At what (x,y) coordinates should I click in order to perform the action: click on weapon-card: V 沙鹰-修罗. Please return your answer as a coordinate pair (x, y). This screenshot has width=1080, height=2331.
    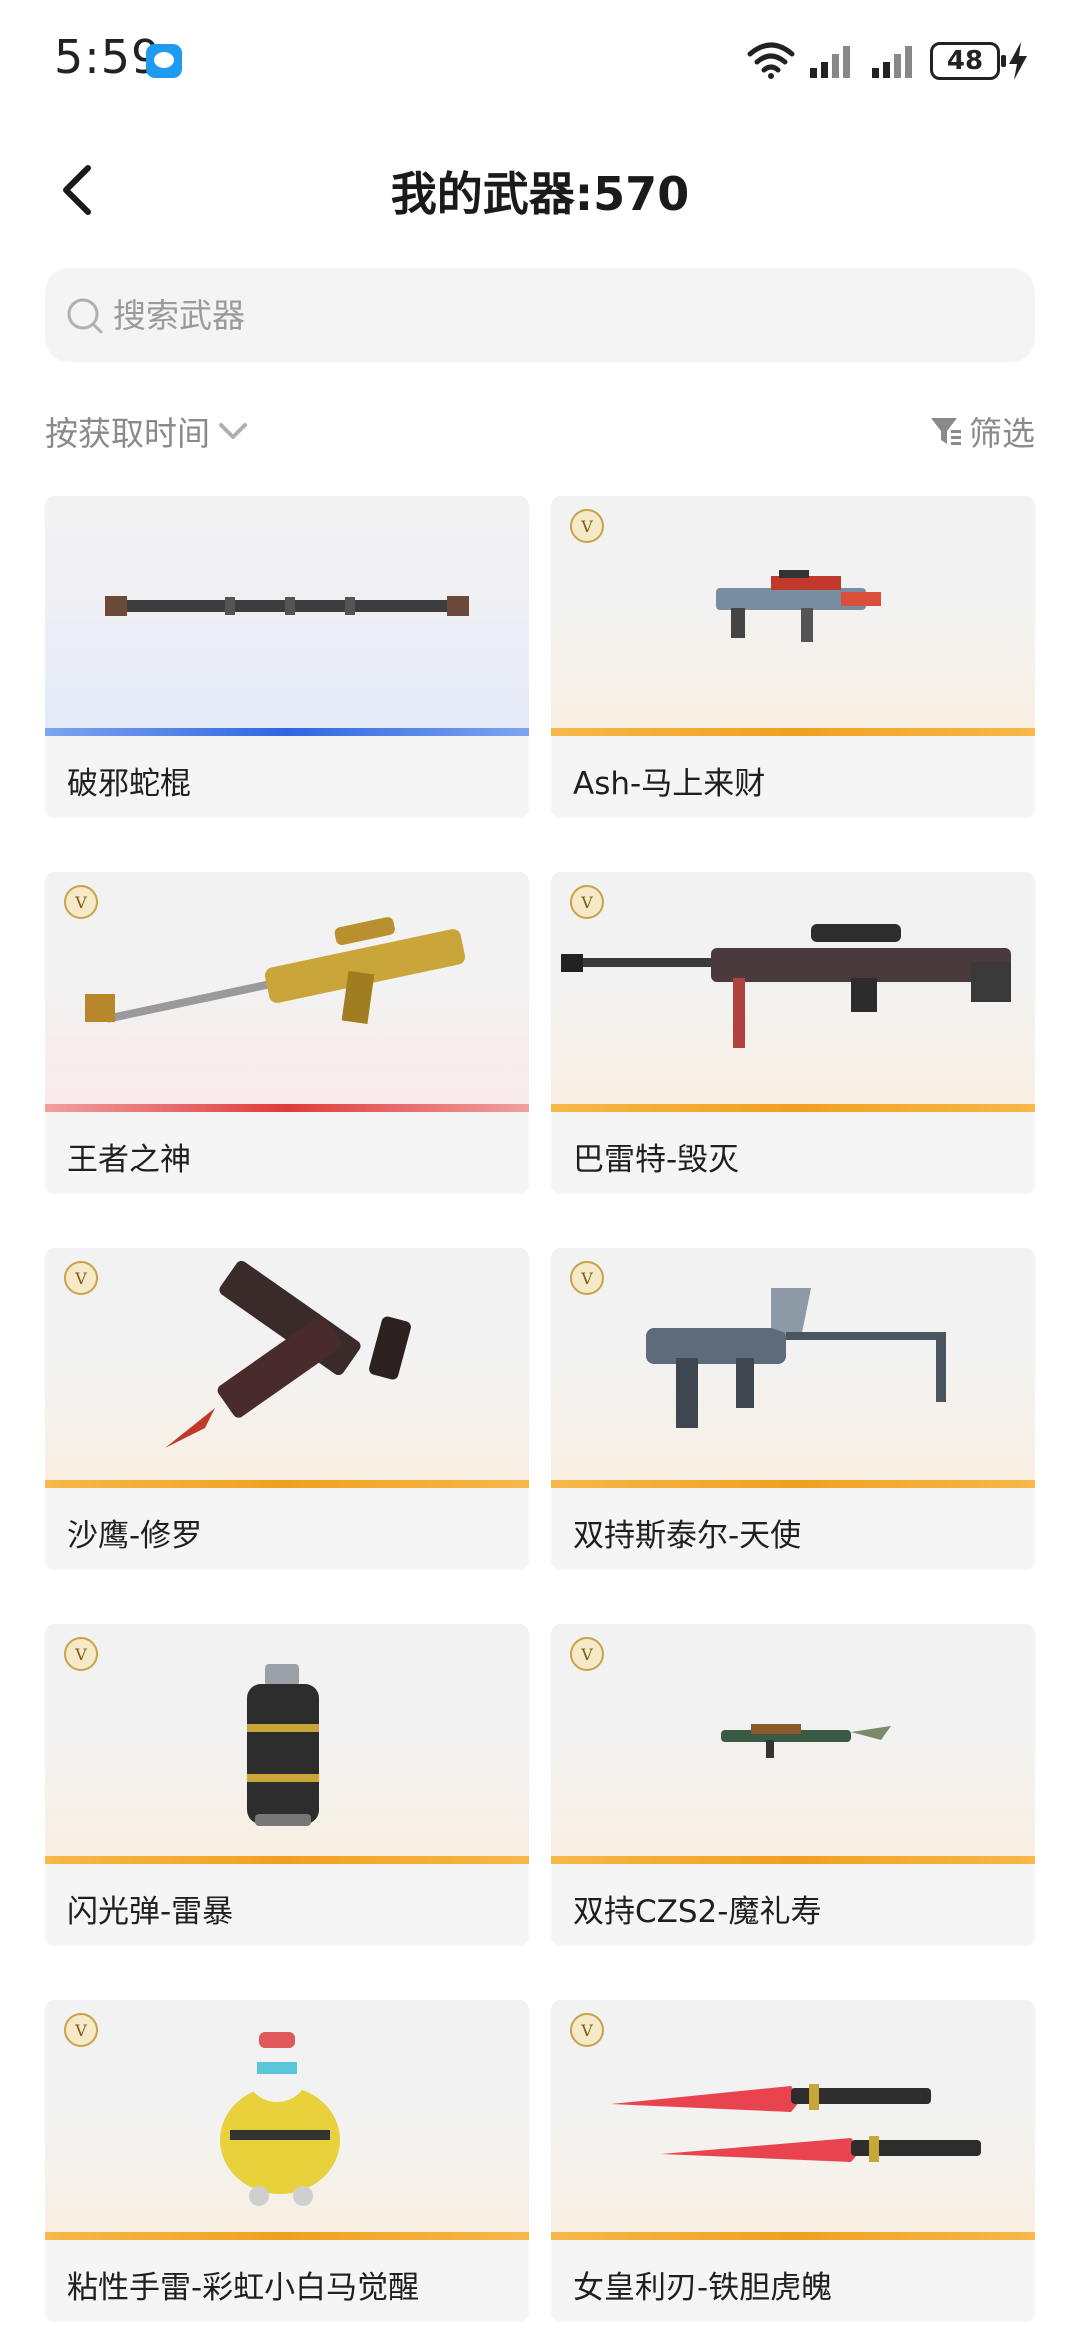
    Looking at the image, I should click on (287, 1409).